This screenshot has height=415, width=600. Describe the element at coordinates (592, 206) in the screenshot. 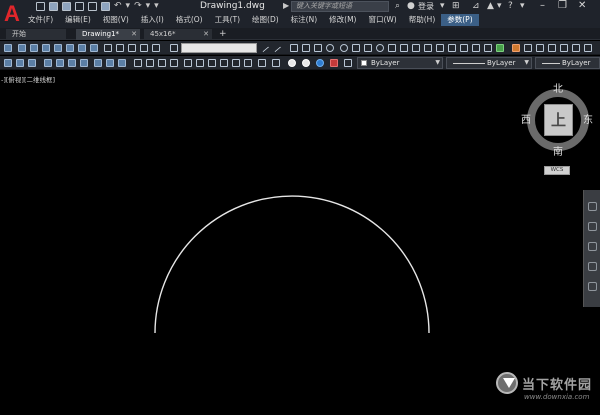

I see `steering-wheel-icon` at that location.